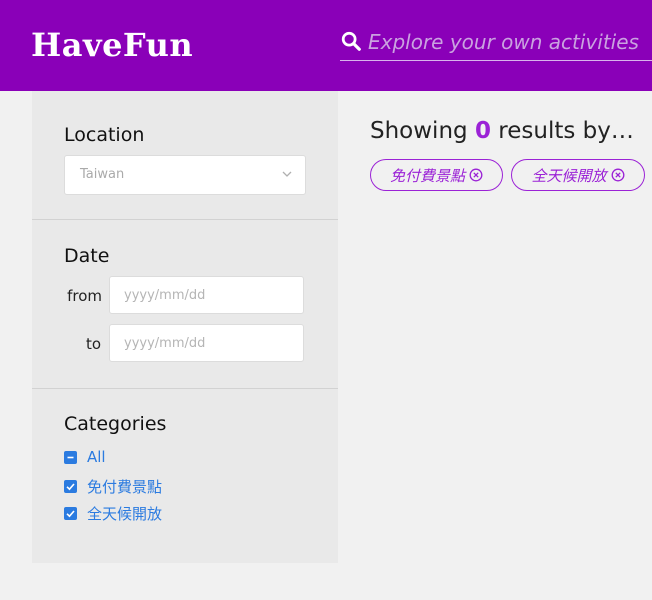 The image size is (652, 600). What do you see at coordinates (87, 256) in the screenshot?
I see `date-title: Date` at bounding box center [87, 256].